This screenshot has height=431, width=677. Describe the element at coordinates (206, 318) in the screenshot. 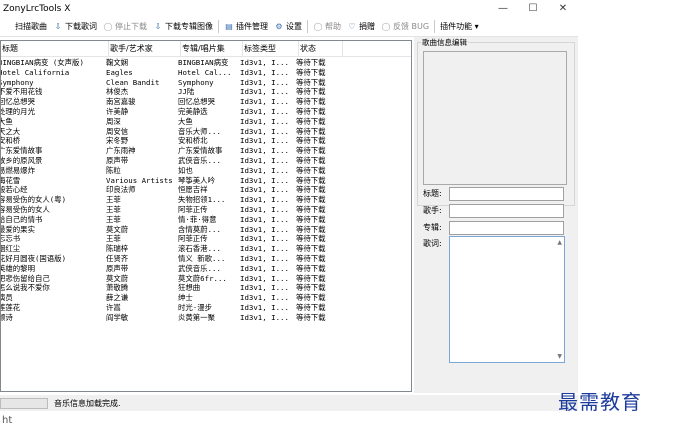

I see `table-row: 颤诗 阎学敏 炎黄第一聚 Id3v1, I... 等待下载` at that location.